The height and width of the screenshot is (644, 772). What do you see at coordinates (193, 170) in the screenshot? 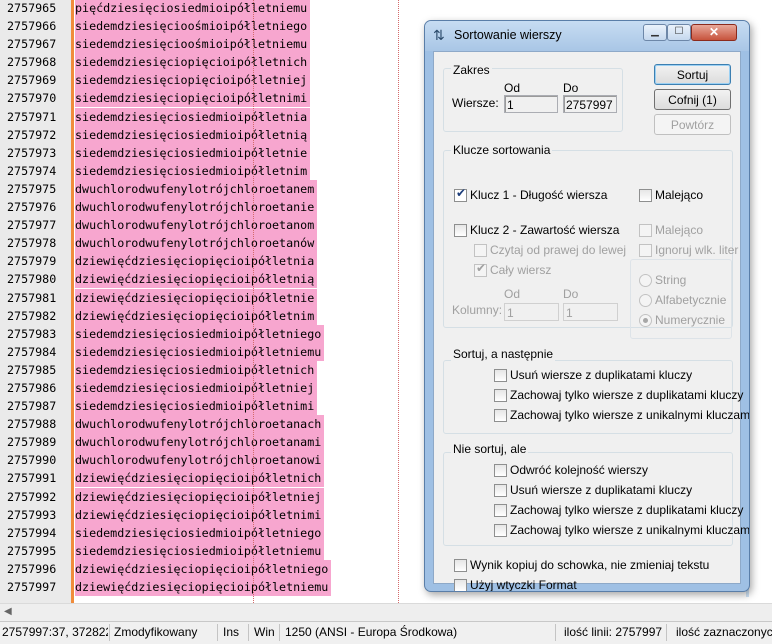
I see `line-text: siedemdziesięciosiedmioipółletnim` at bounding box center [193, 170].